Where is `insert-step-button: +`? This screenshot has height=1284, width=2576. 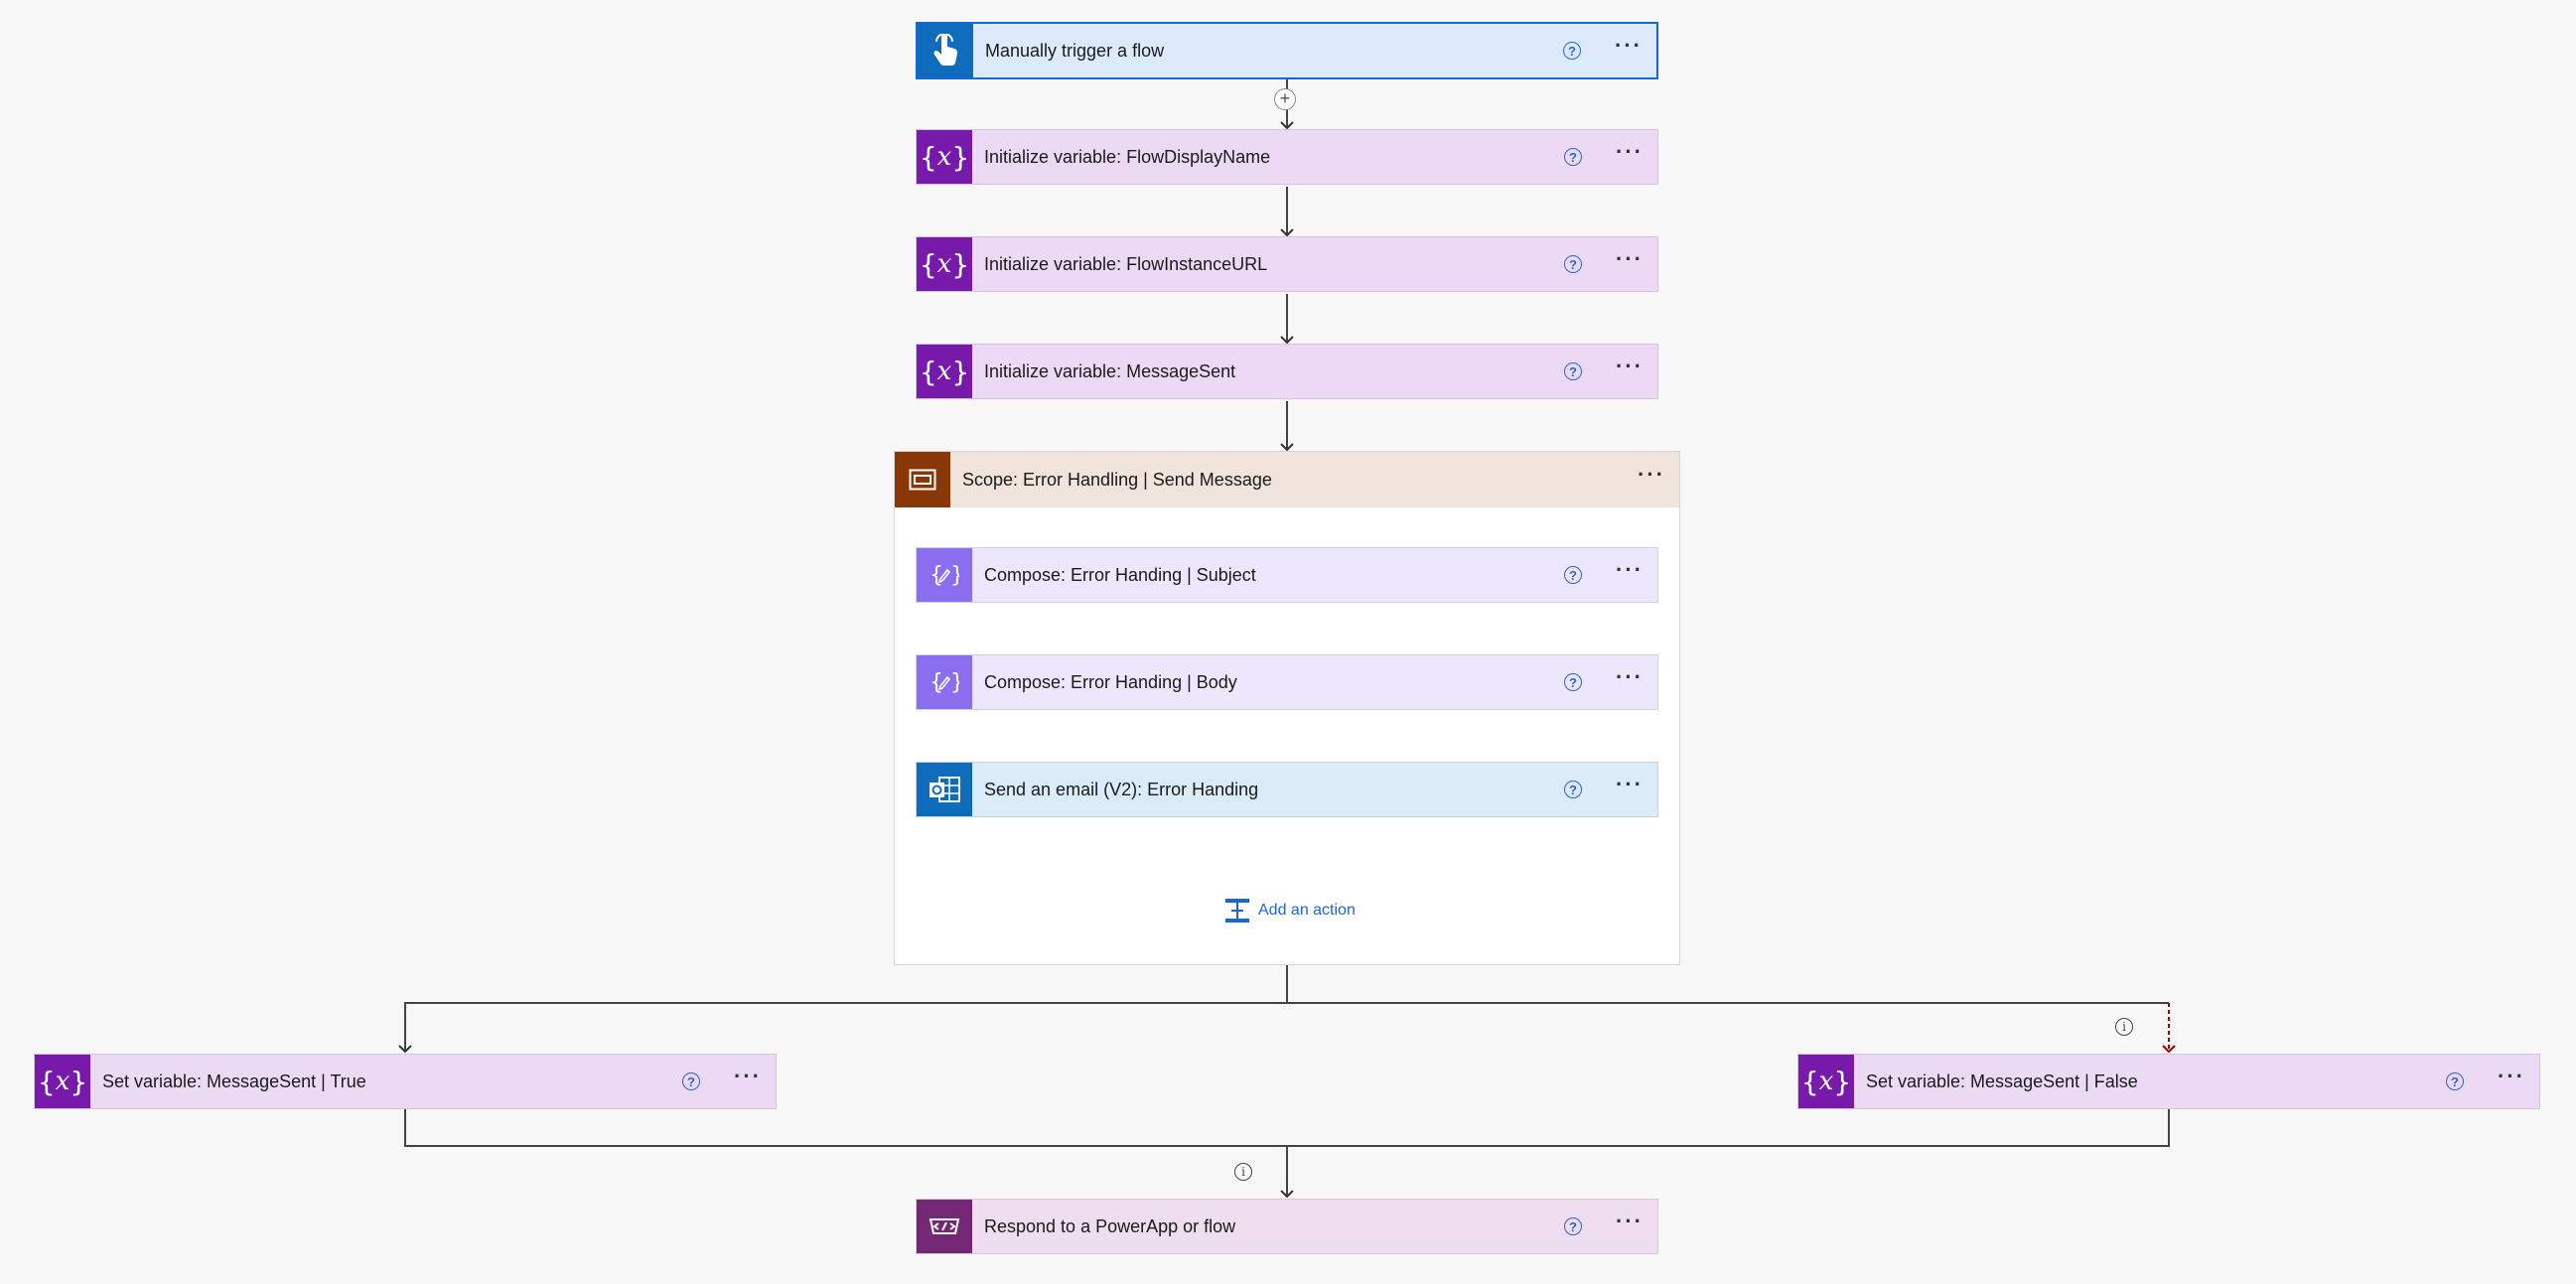 insert-step-button: + is located at coordinates (1285, 99).